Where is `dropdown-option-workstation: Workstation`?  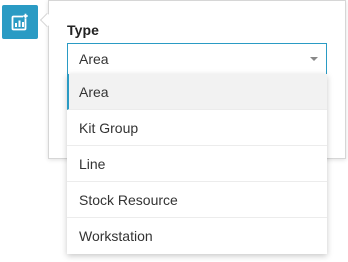 dropdown-option-workstation: Workstation is located at coordinates (197, 236).